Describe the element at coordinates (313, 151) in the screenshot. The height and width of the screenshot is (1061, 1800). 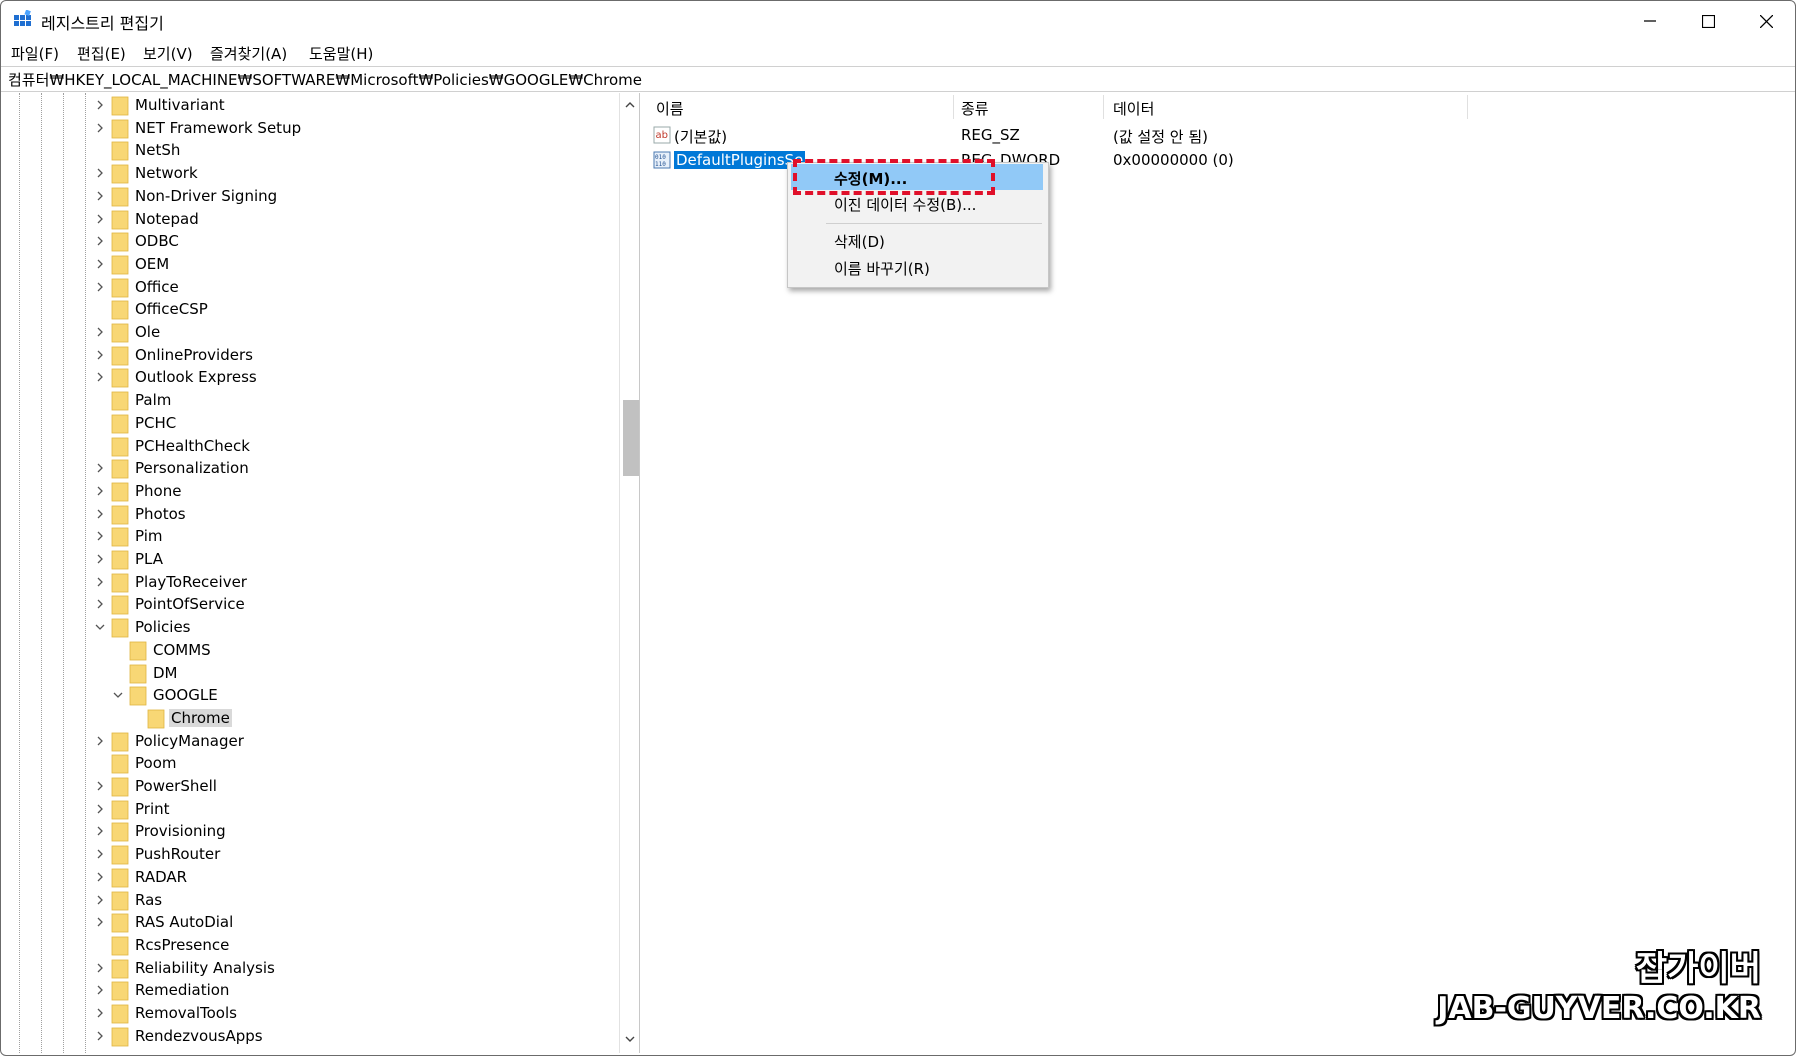
I see `tree-item: NetSh` at that location.